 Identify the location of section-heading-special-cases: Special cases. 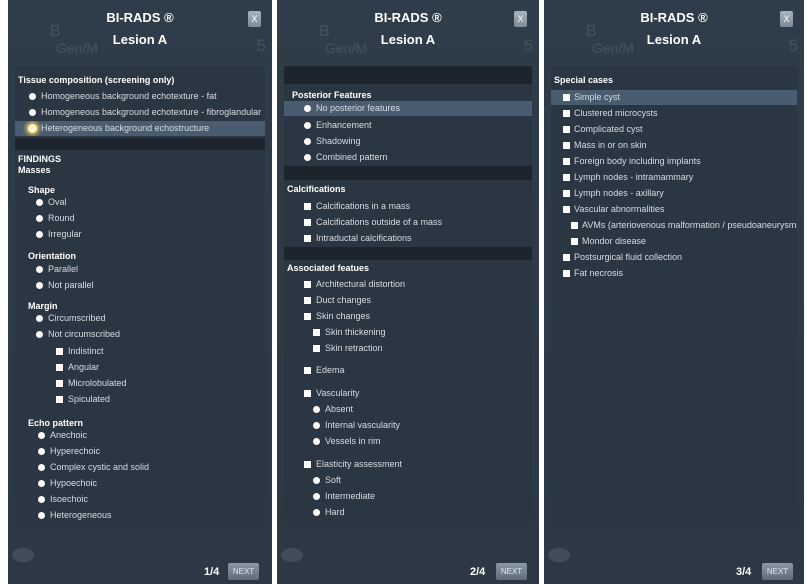
(584, 80).